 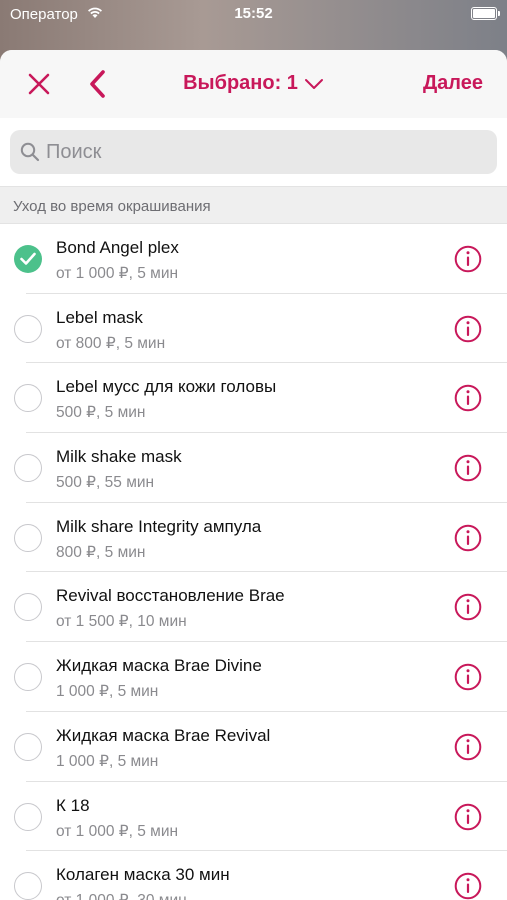 I want to click on search-icon, so click(x=30, y=152).